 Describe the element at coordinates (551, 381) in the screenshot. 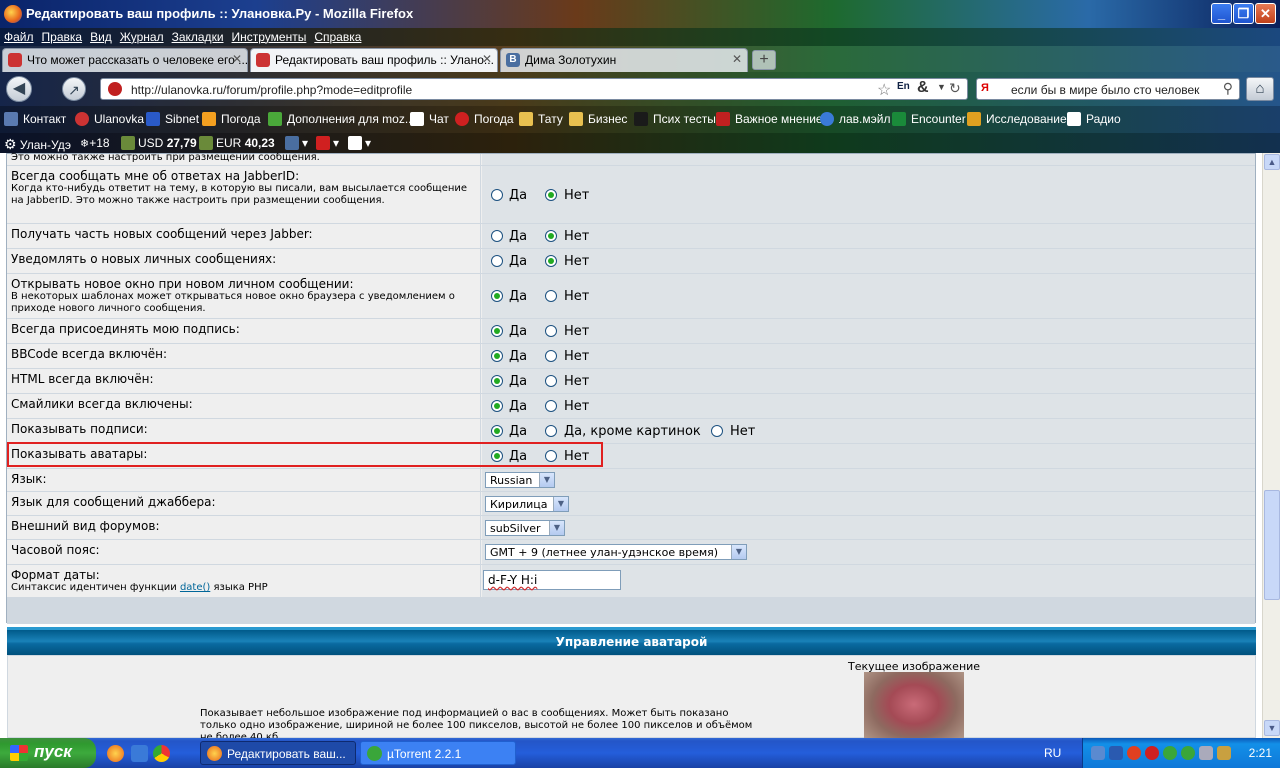

I see `html-no-radio` at that location.